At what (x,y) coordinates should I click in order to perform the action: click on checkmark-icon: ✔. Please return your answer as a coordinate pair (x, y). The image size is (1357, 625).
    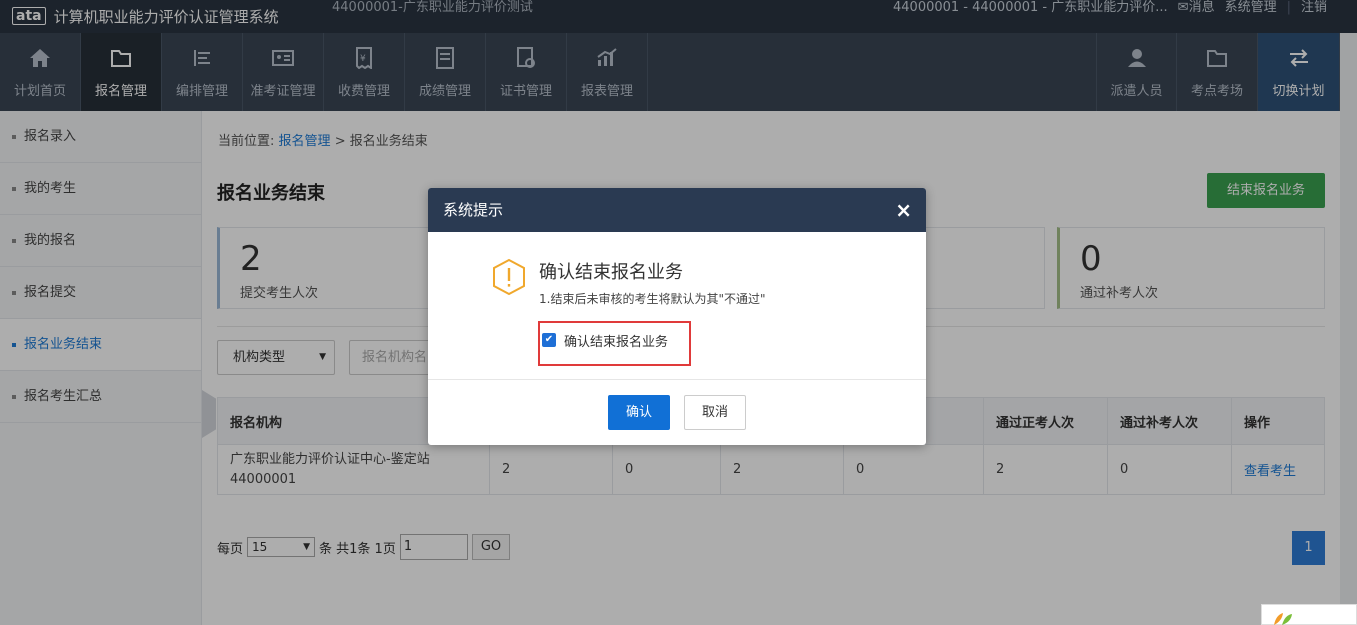
    Looking at the image, I should click on (549, 339).